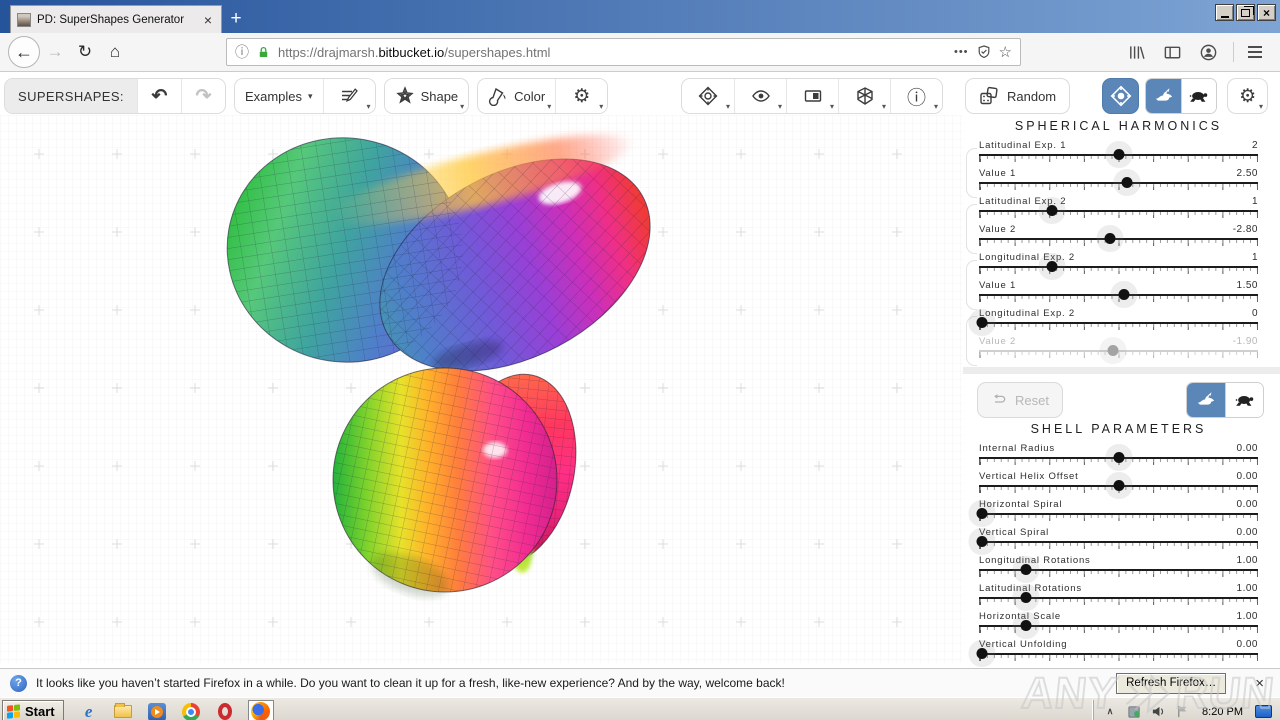 This screenshot has height=720, width=1280. I want to click on random-button: Random, so click(1018, 96).